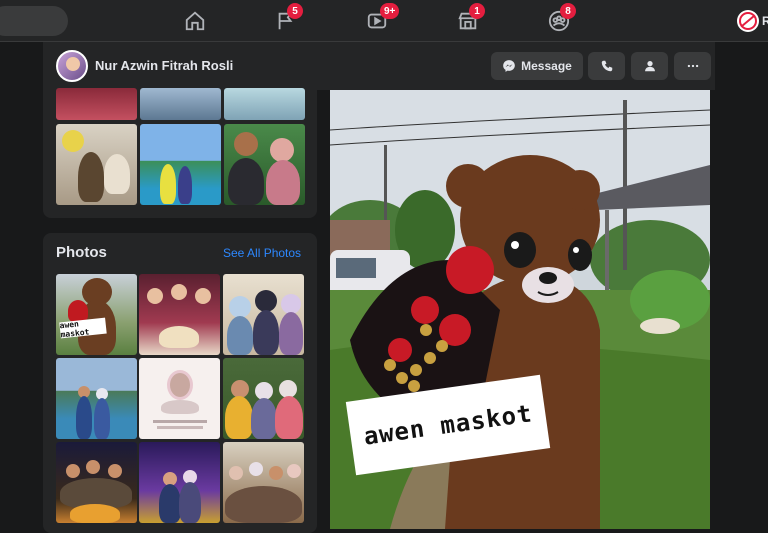 This screenshot has width=768, height=533. I want to click on messenger-icon, so click(509, 66).